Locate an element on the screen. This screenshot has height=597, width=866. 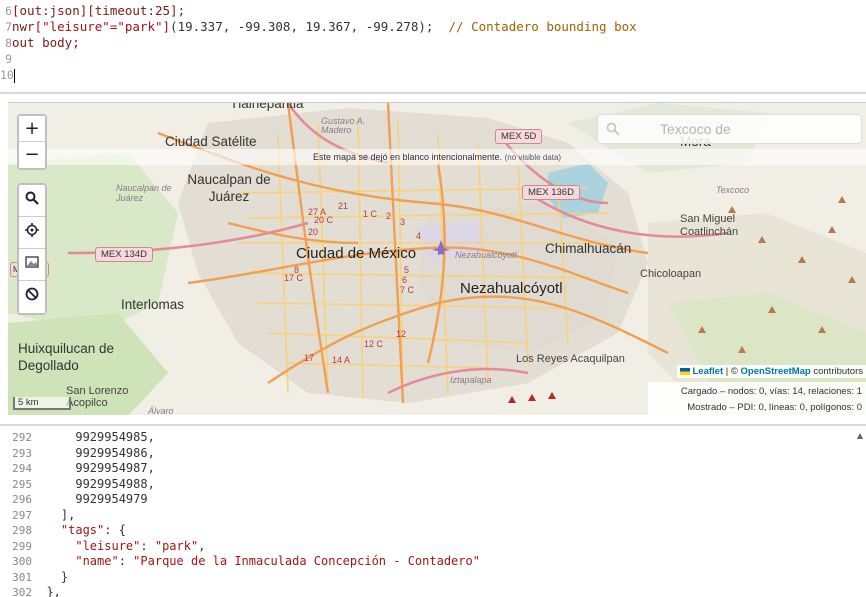
output-line: 295 9929954988, is located at coordinates (77, 485).